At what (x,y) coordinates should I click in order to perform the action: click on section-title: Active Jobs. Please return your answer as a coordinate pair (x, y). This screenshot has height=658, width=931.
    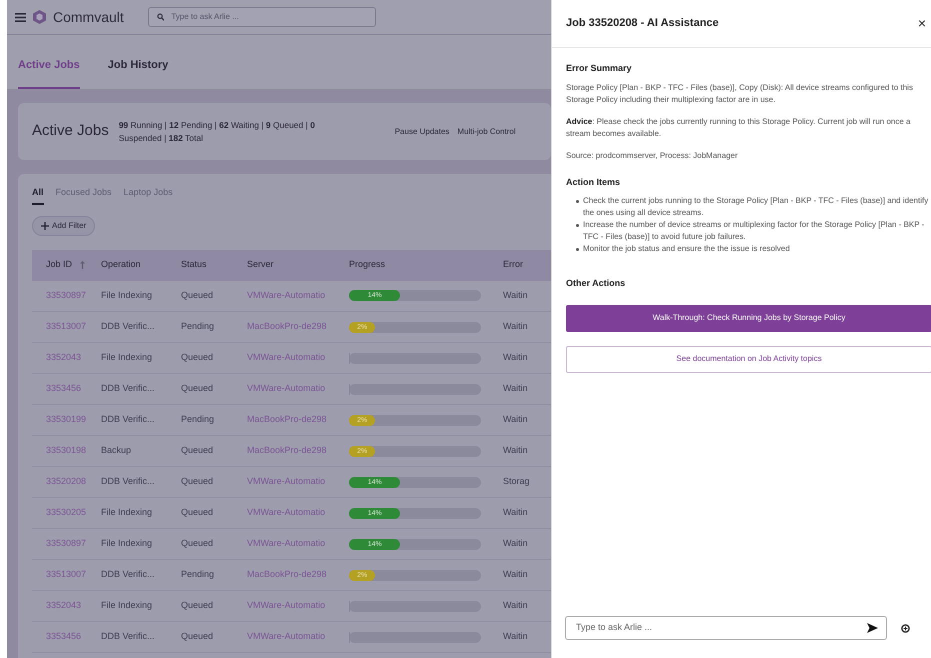
    Looking at the image, I should click on (70, 131).